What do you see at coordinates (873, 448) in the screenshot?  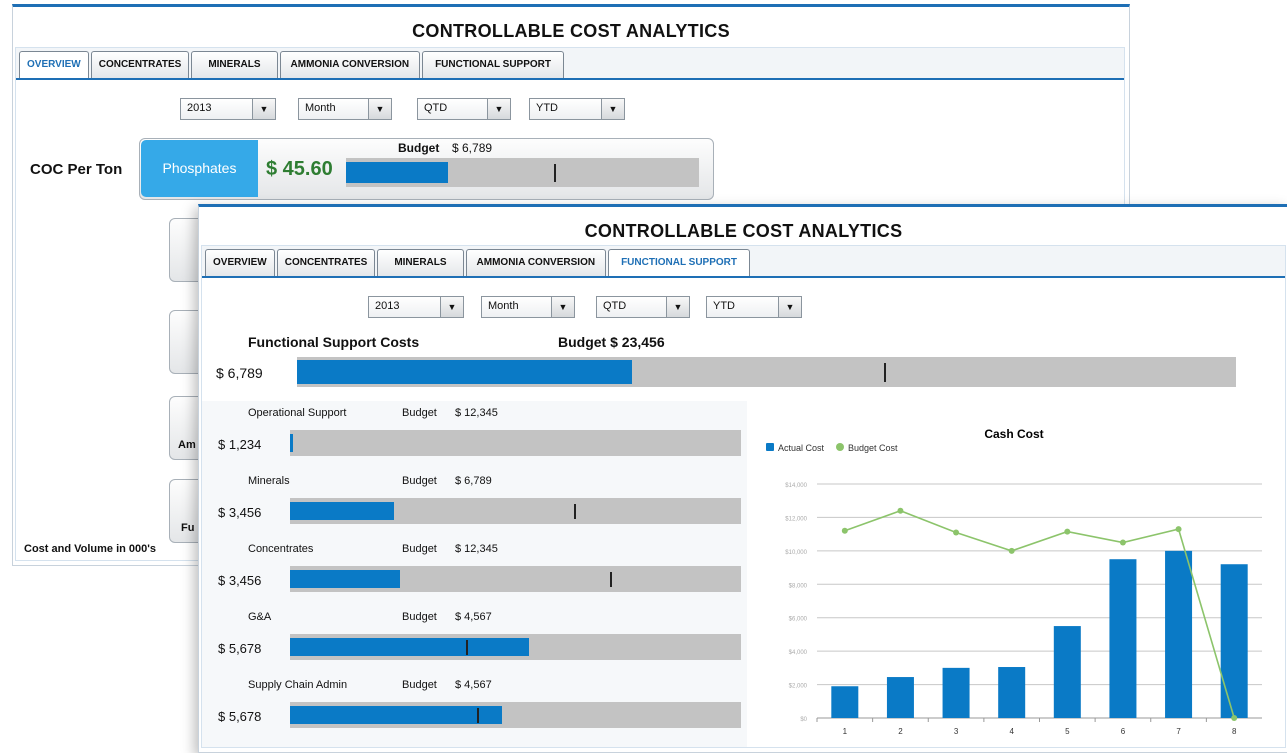 I see `legend-label: Budget Cost` at bounding box center [873, 448].